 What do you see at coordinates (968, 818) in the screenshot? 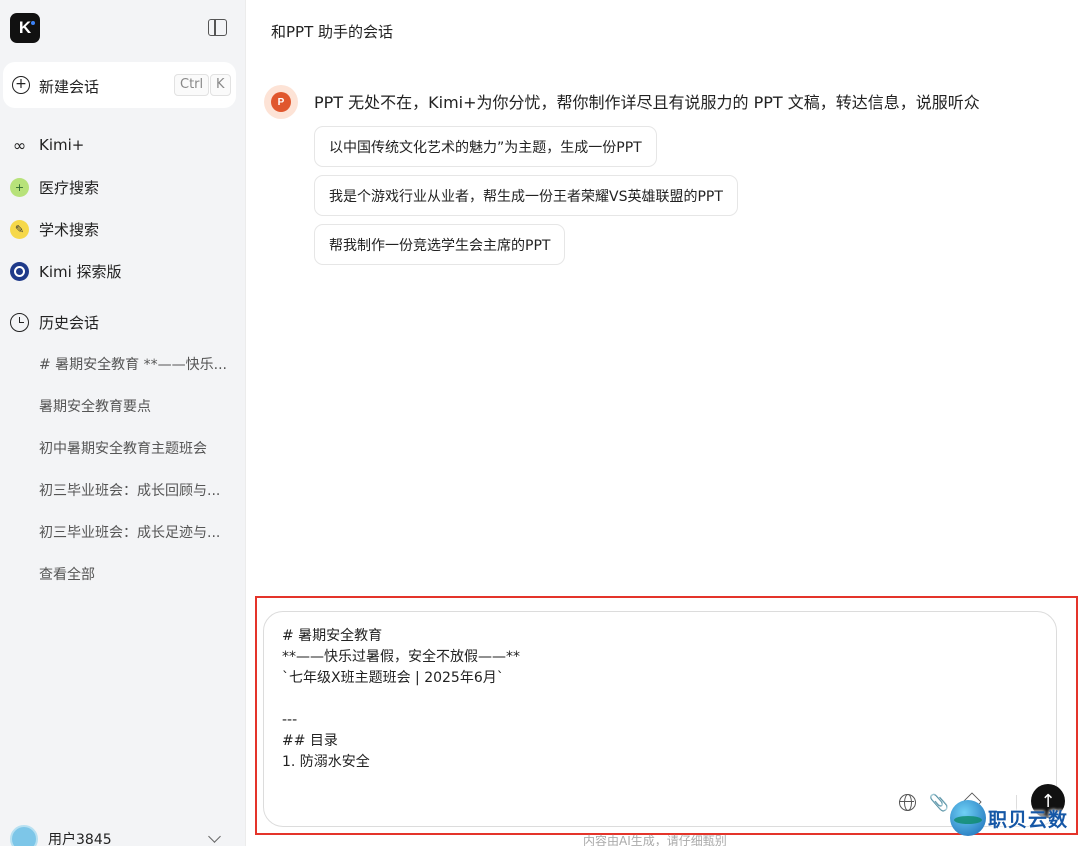
I see `watermark-logo-icon` at bounding box center [968, 818].